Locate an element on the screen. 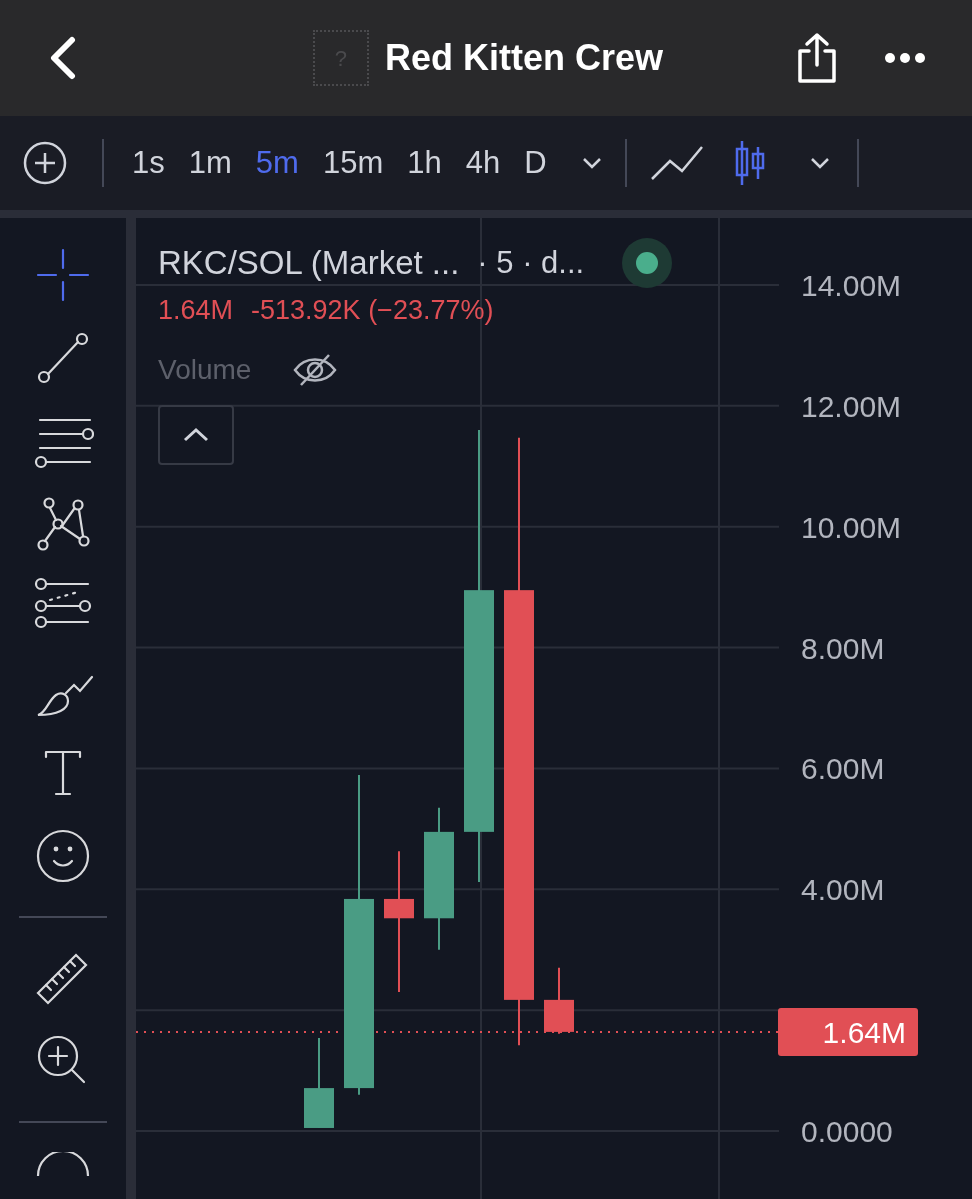 This screenshot has height=1199, width=972. last-price: 1.64M is located at coordinates (196, 310).